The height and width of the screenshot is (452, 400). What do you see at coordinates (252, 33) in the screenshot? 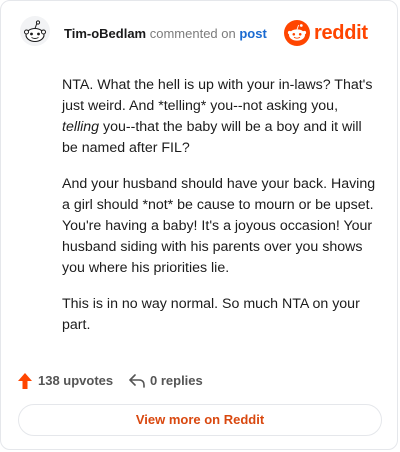
I see `post-link: post` at bounding box center [252, 33].